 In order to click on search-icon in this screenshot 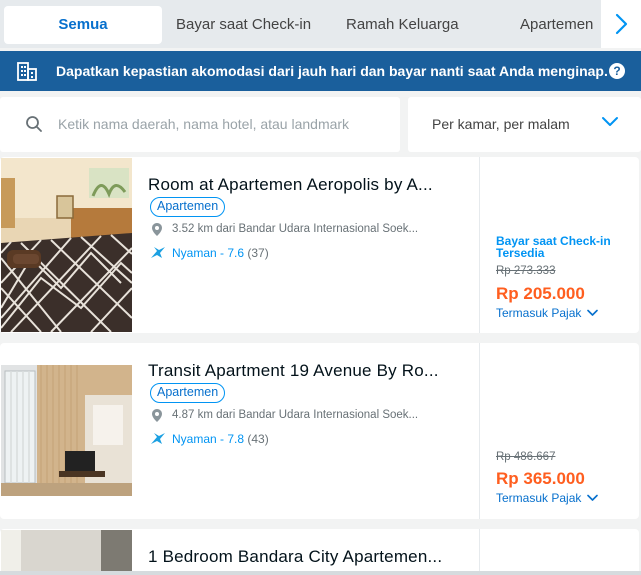, I will do `click(34, 124)`.